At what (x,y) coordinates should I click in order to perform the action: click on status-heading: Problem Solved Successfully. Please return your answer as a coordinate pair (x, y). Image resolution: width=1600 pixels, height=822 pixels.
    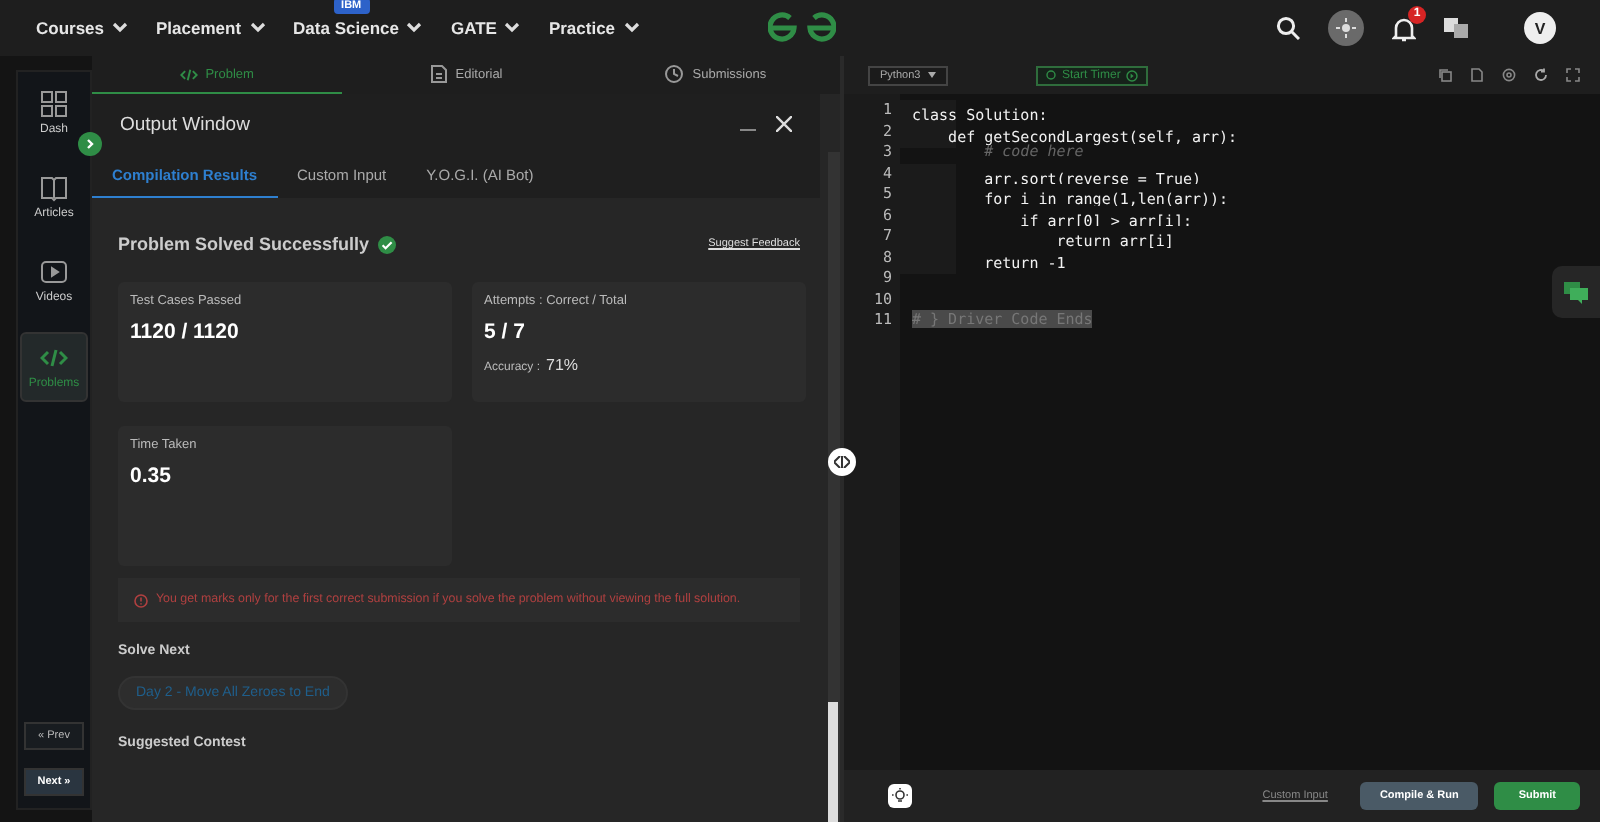
    Looking at the image, I should click on (244, 244).